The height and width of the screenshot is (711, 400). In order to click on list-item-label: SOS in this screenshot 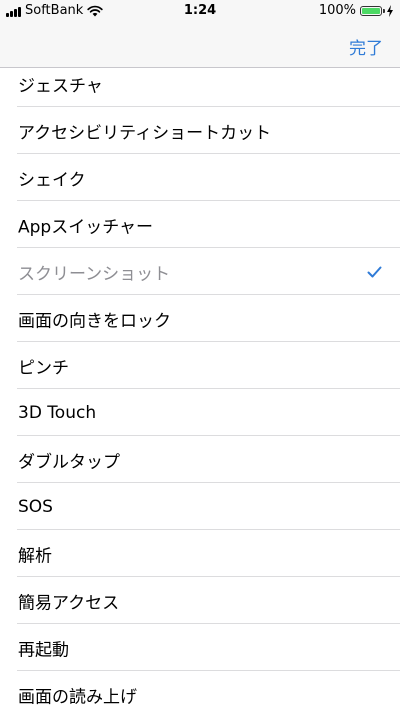, I will do `click(35, 506)`.